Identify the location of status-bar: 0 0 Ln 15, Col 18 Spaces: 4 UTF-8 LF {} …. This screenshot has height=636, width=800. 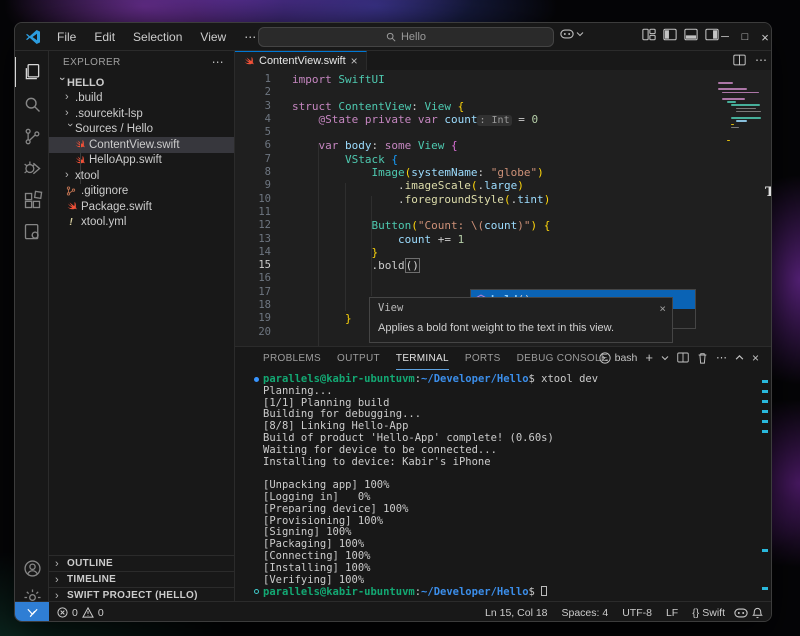
(393, 611).